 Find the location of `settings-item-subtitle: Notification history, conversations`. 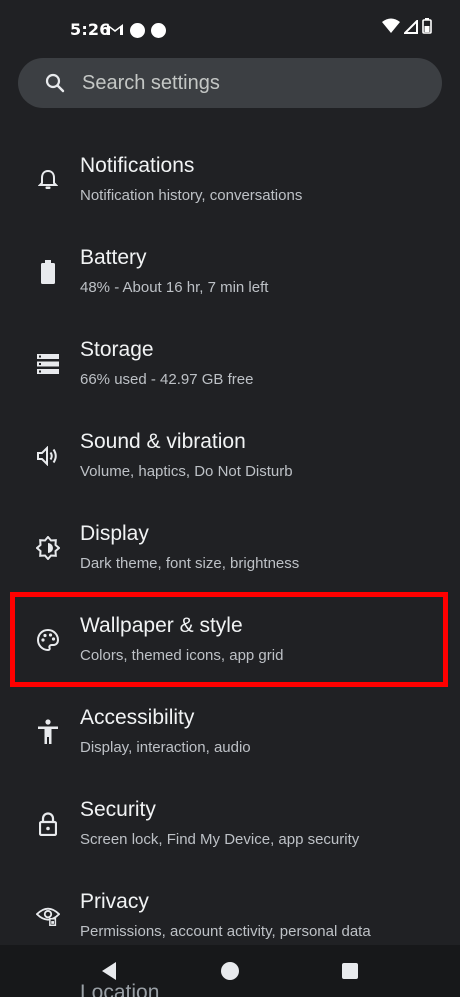

settings-item-subtitle: Notification history, conversations is located at coordinates (191, 195).